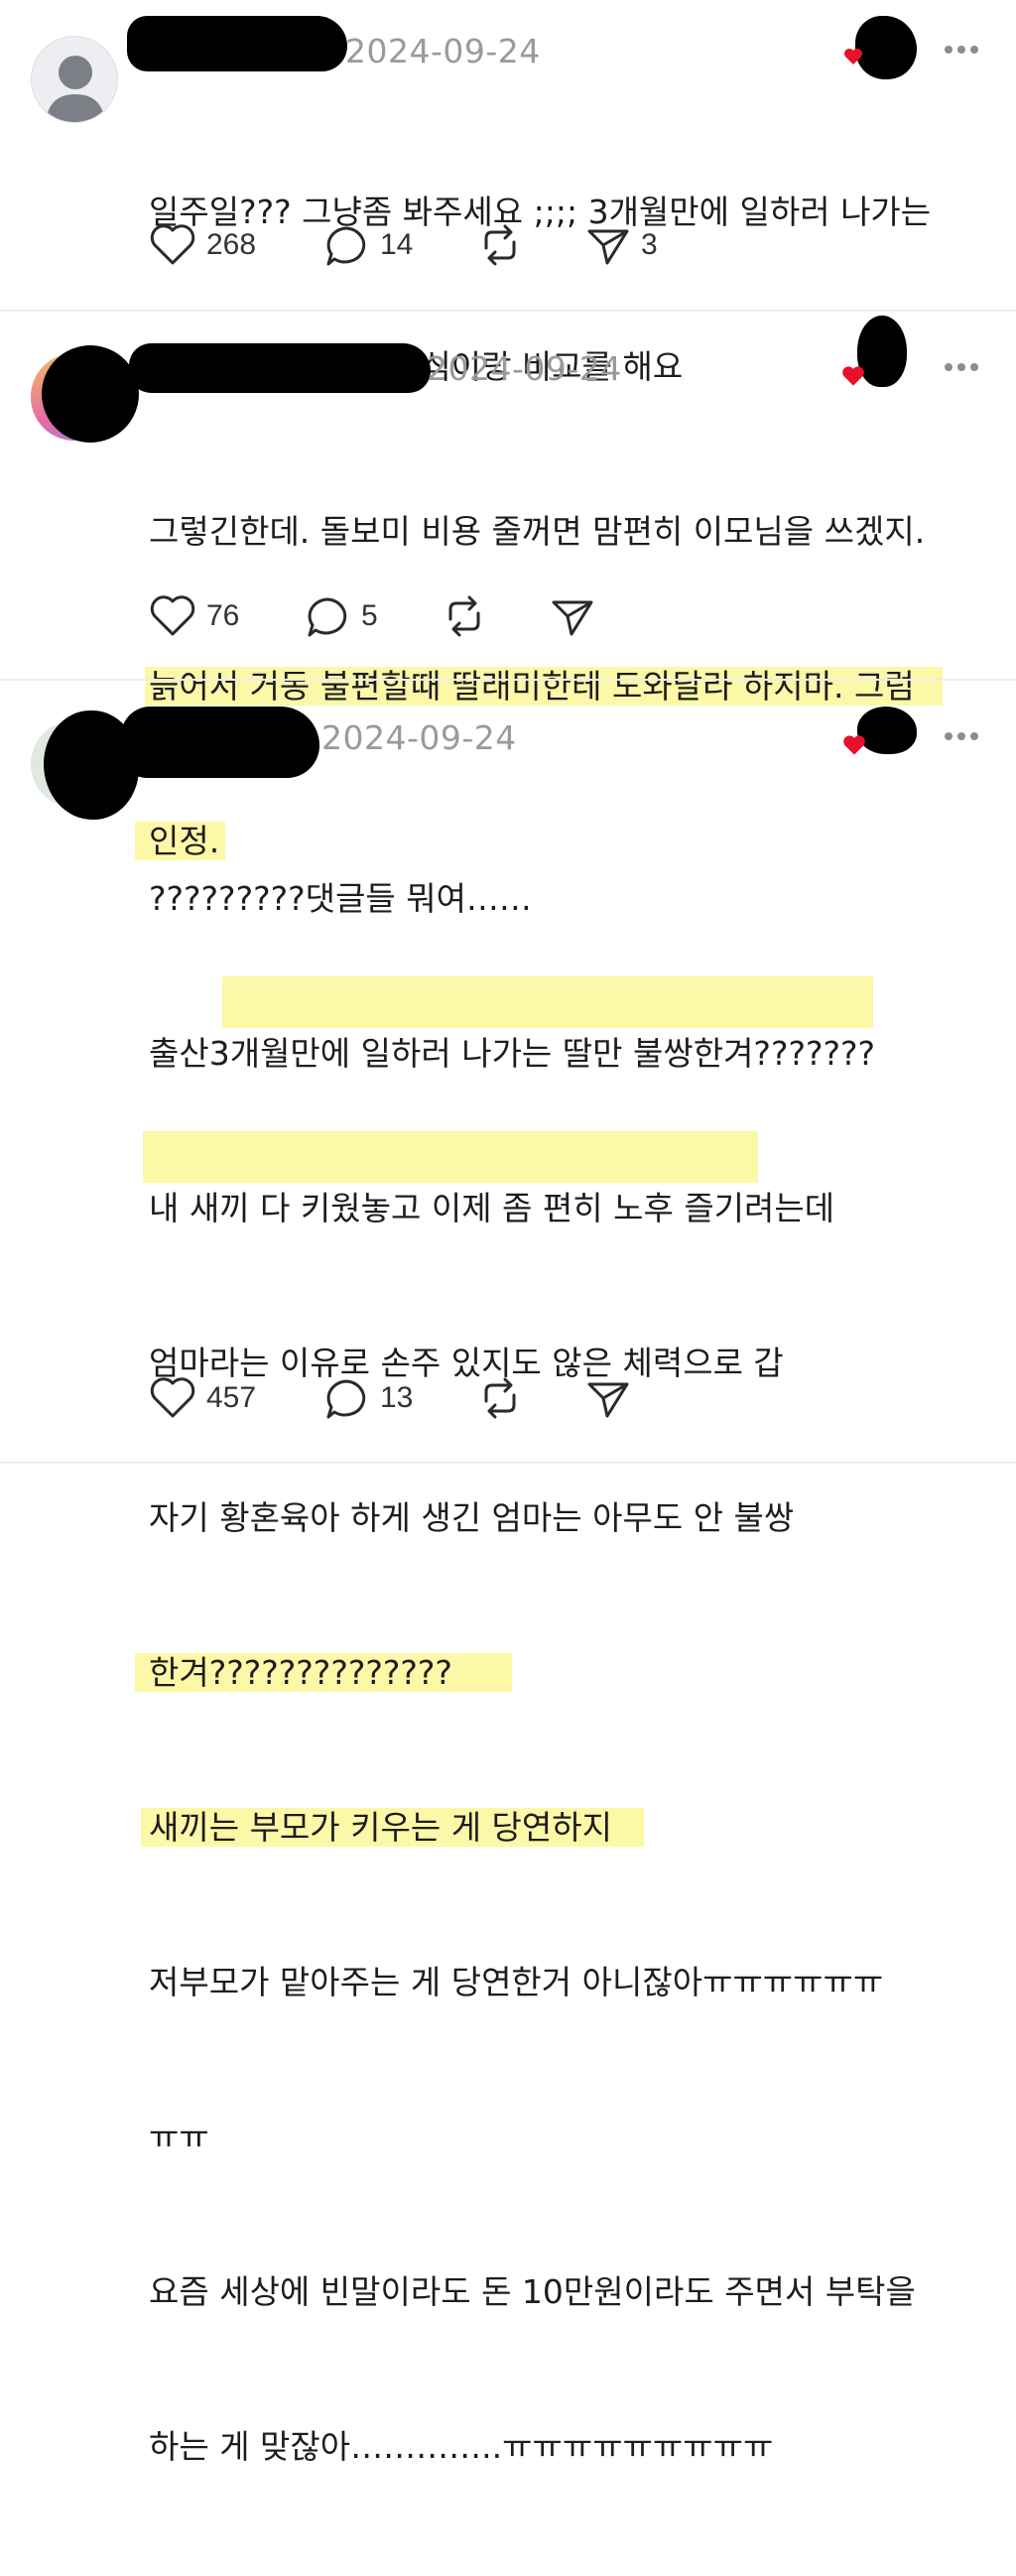  Describe the element at coordinates (472, 1518) in the screenshot. I see `post-text-line: 자기 황혼육아 하게 생긴 엄마는 아무도 안 불쌍` at that location.